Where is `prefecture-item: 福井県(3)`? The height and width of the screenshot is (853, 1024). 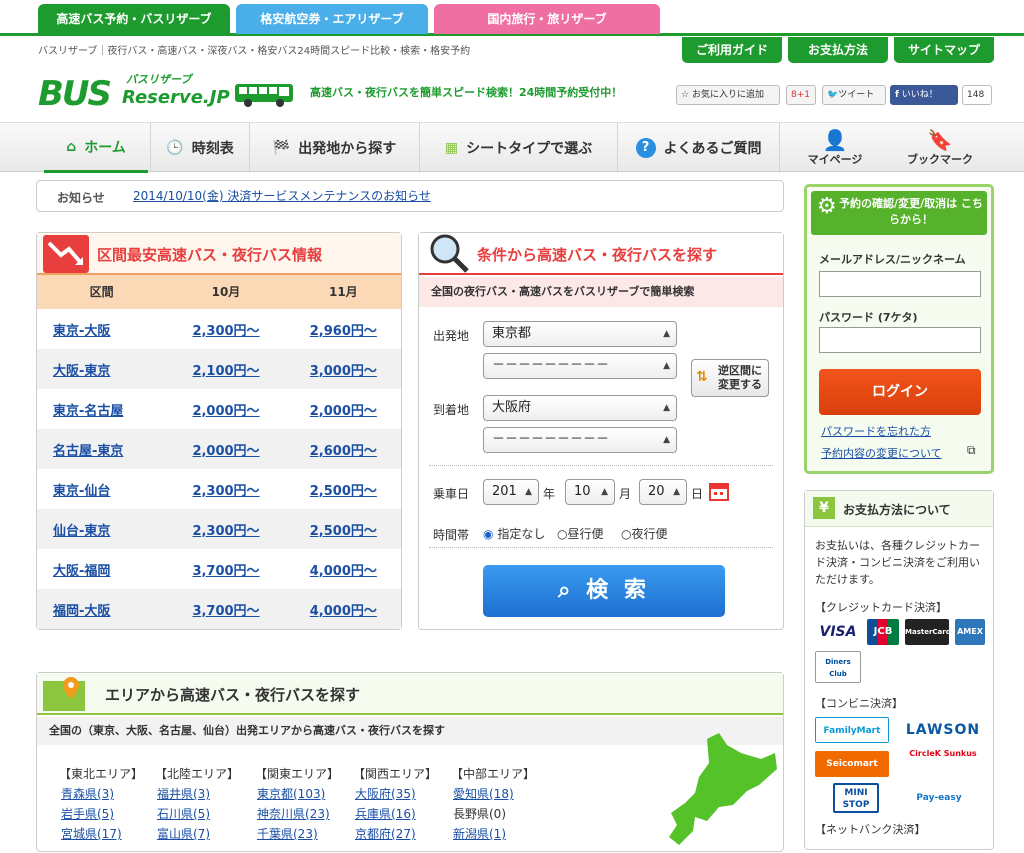 prefecture-item: 福井県(3) is located at coordinates (183, 793).